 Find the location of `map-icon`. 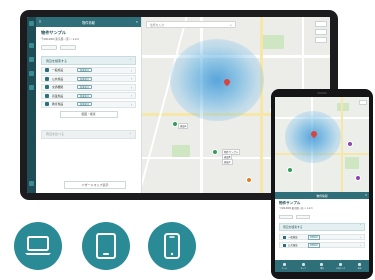

map-icon is located at coordinates (303, 264).